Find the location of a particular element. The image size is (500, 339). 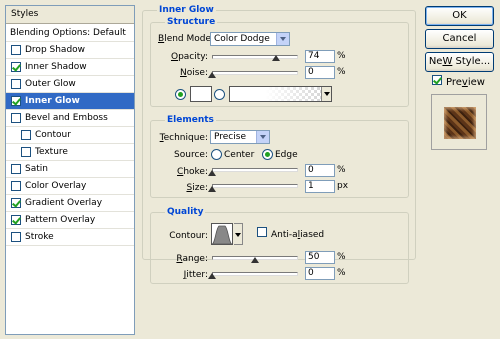

anti-aliased-checkbox is located at coordinates (262, 232).